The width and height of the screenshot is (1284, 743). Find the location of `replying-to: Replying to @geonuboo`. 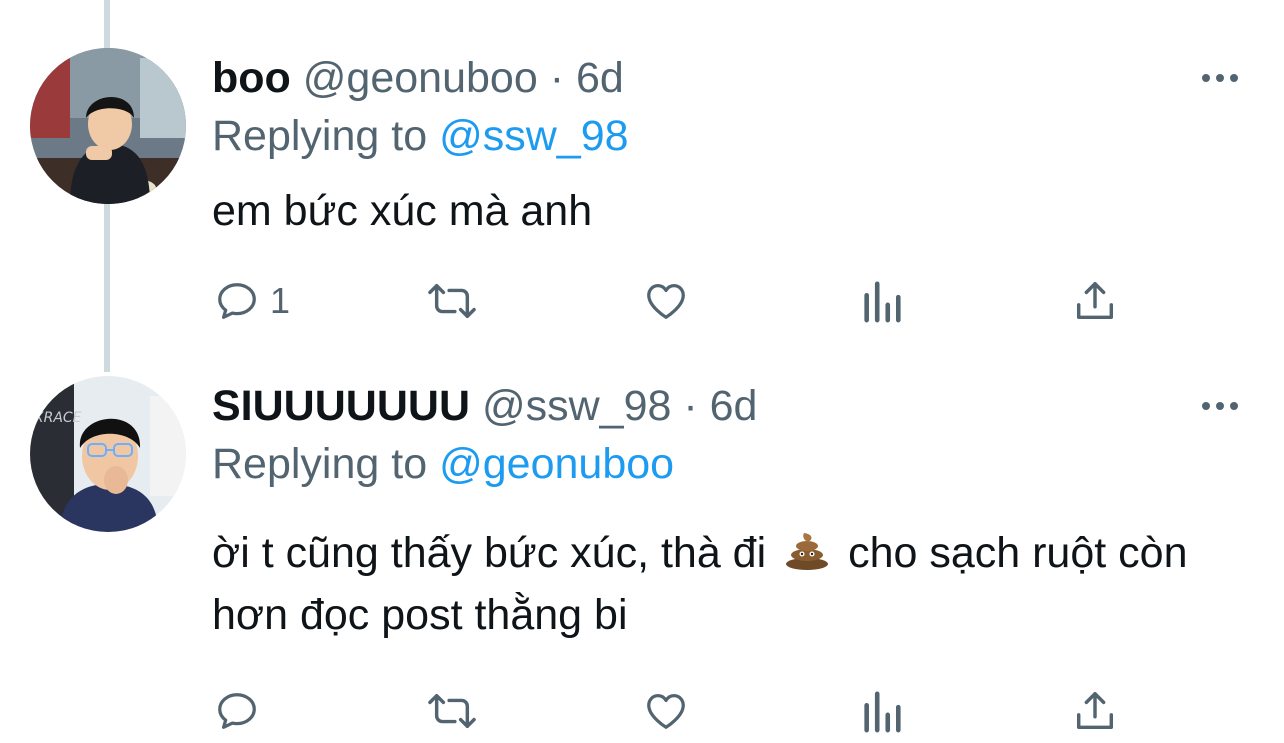

replying-to: Replying to @geonuboo is located at coordinates (443, 464).